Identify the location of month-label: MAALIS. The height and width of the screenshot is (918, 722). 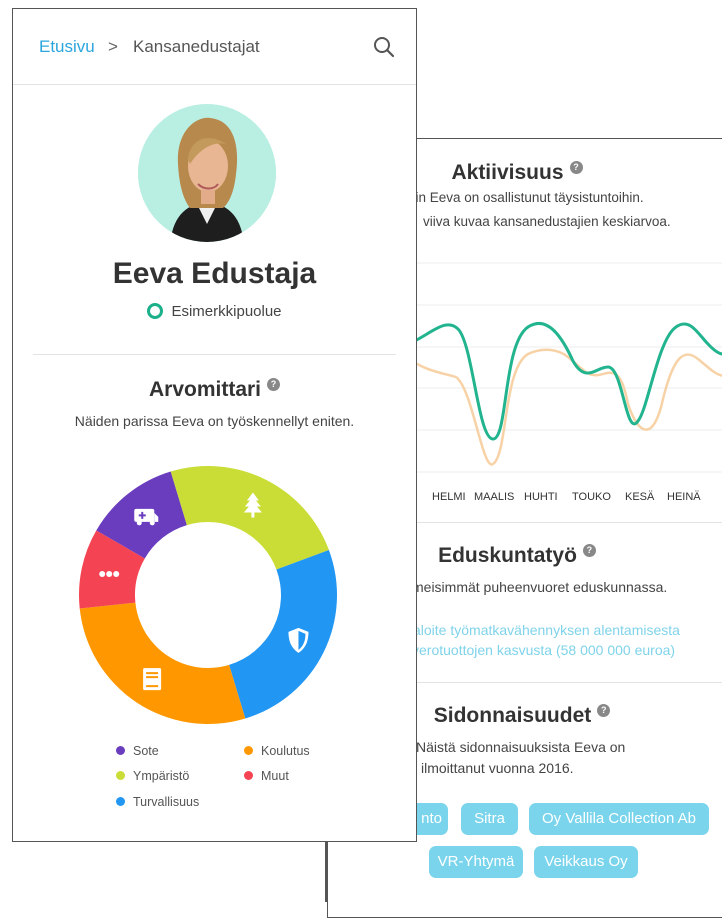
(494, 497).